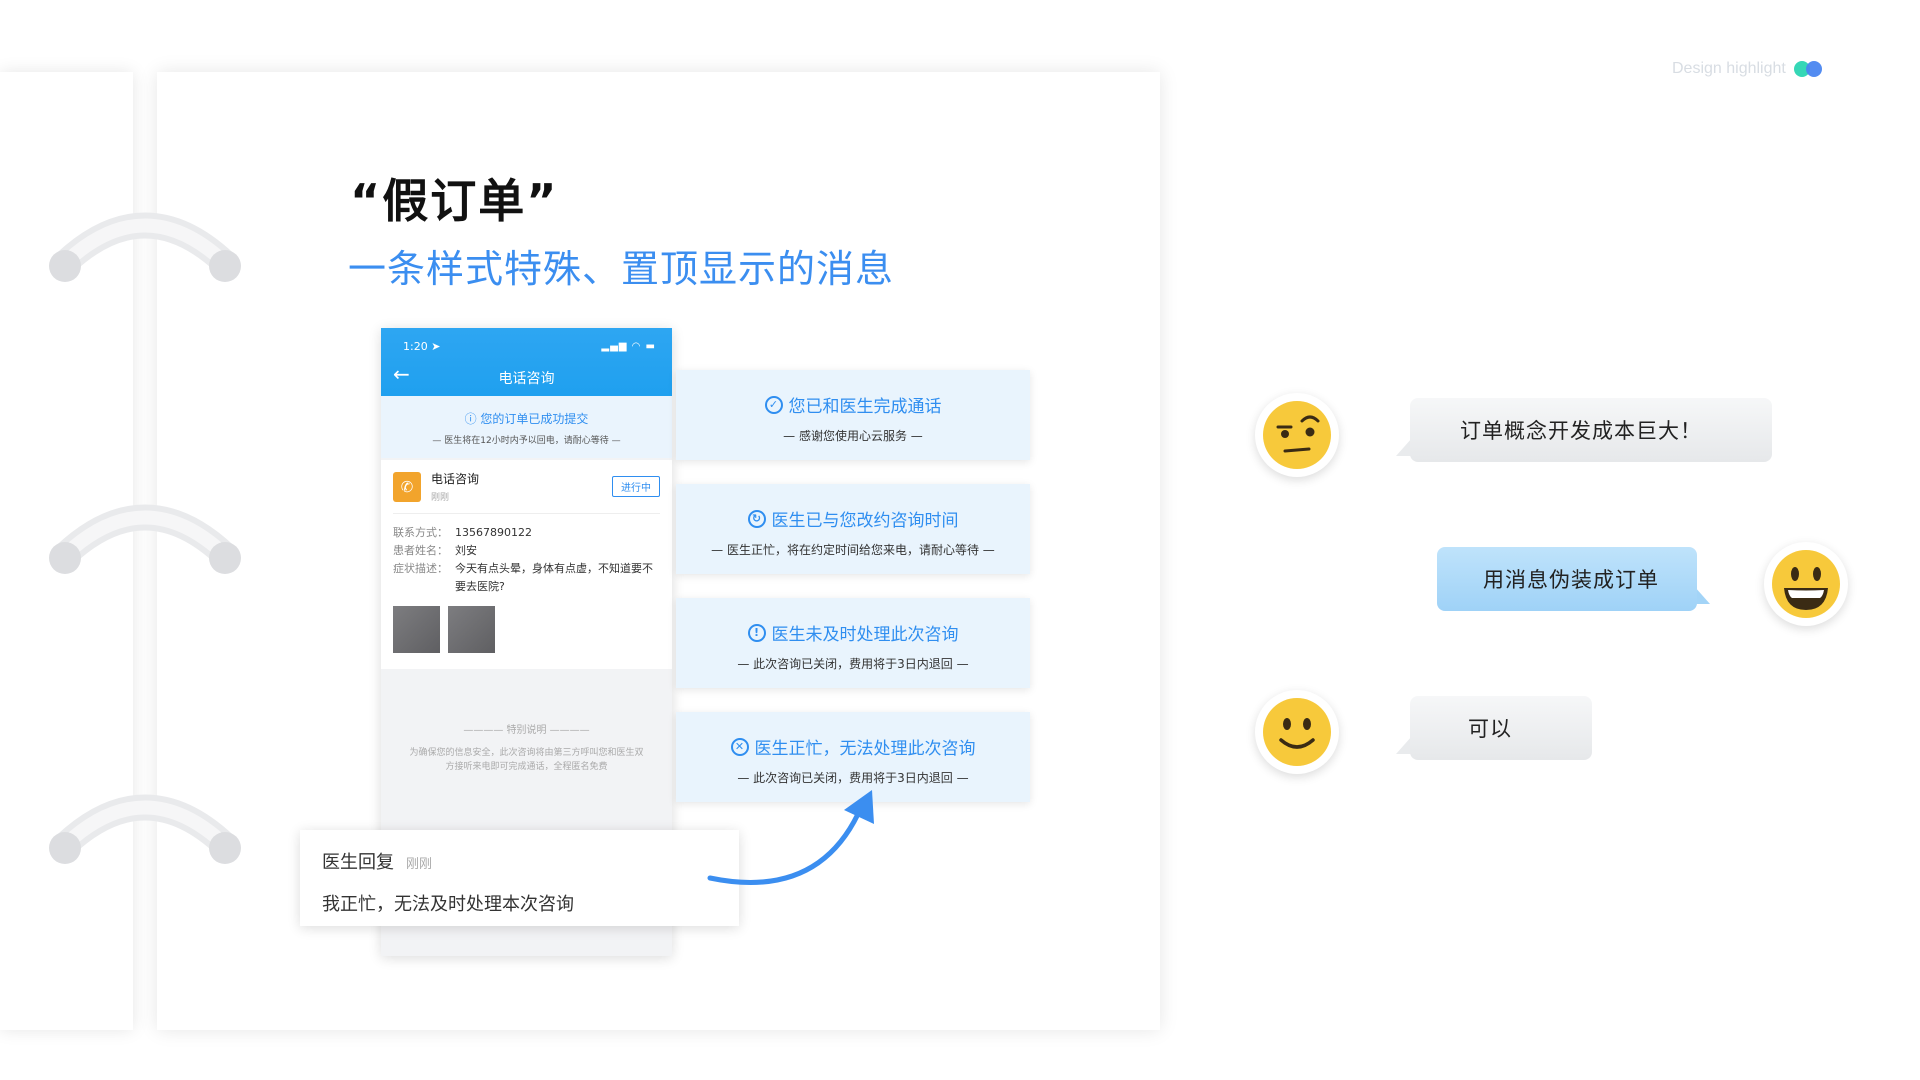 This screenshot has width=1920, height=1080. I want to click on notice-title: ⓘ 您的订单已成功提交, so click(526, 419).